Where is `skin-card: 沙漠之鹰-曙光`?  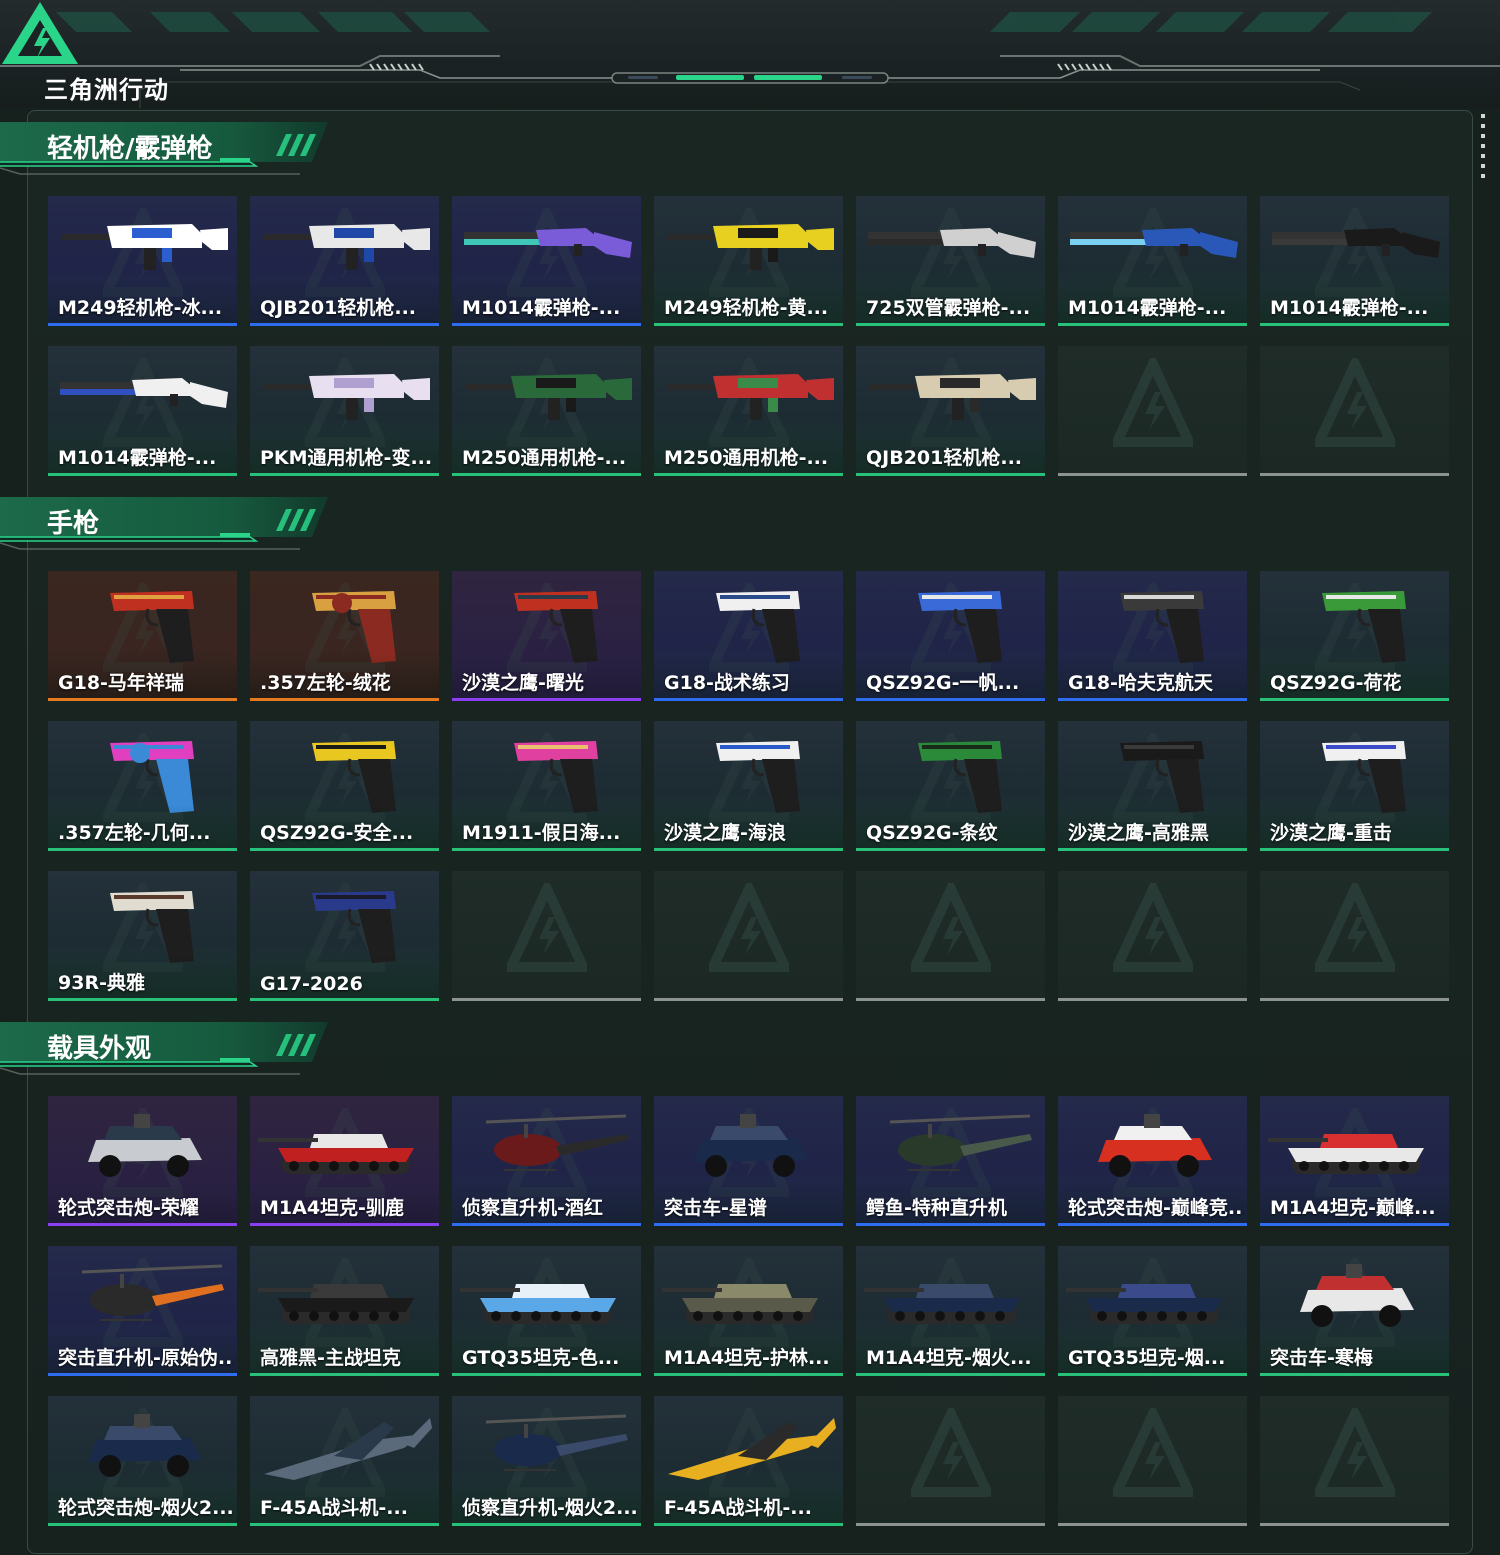
skin-card: 沙漠之鹰-曙光 is located at coordinates (546, 636).